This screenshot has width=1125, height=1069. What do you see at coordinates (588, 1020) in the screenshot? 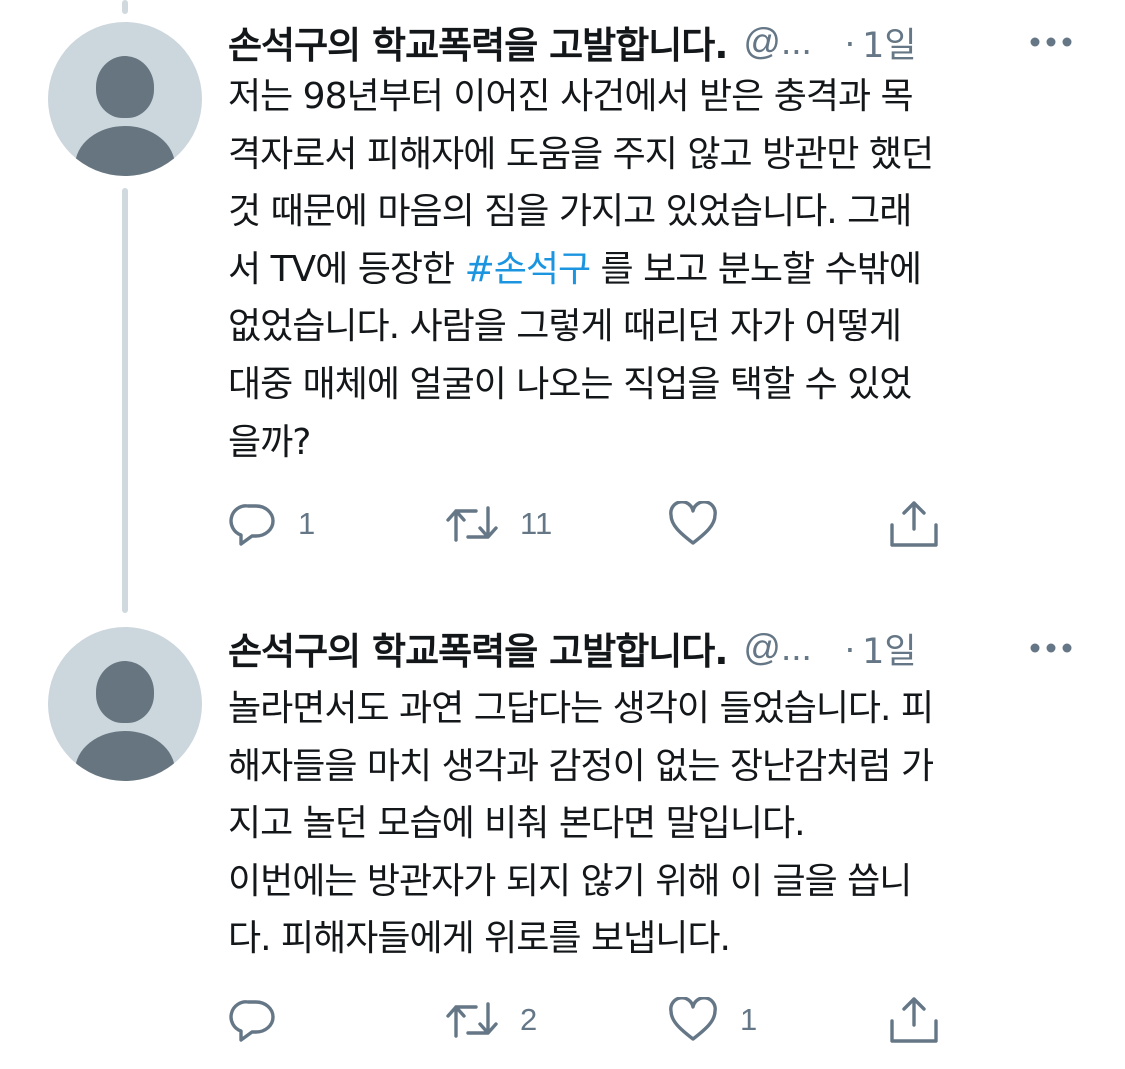
I see `tweet-actions: 2 1` at bounding box center [588, 1020].